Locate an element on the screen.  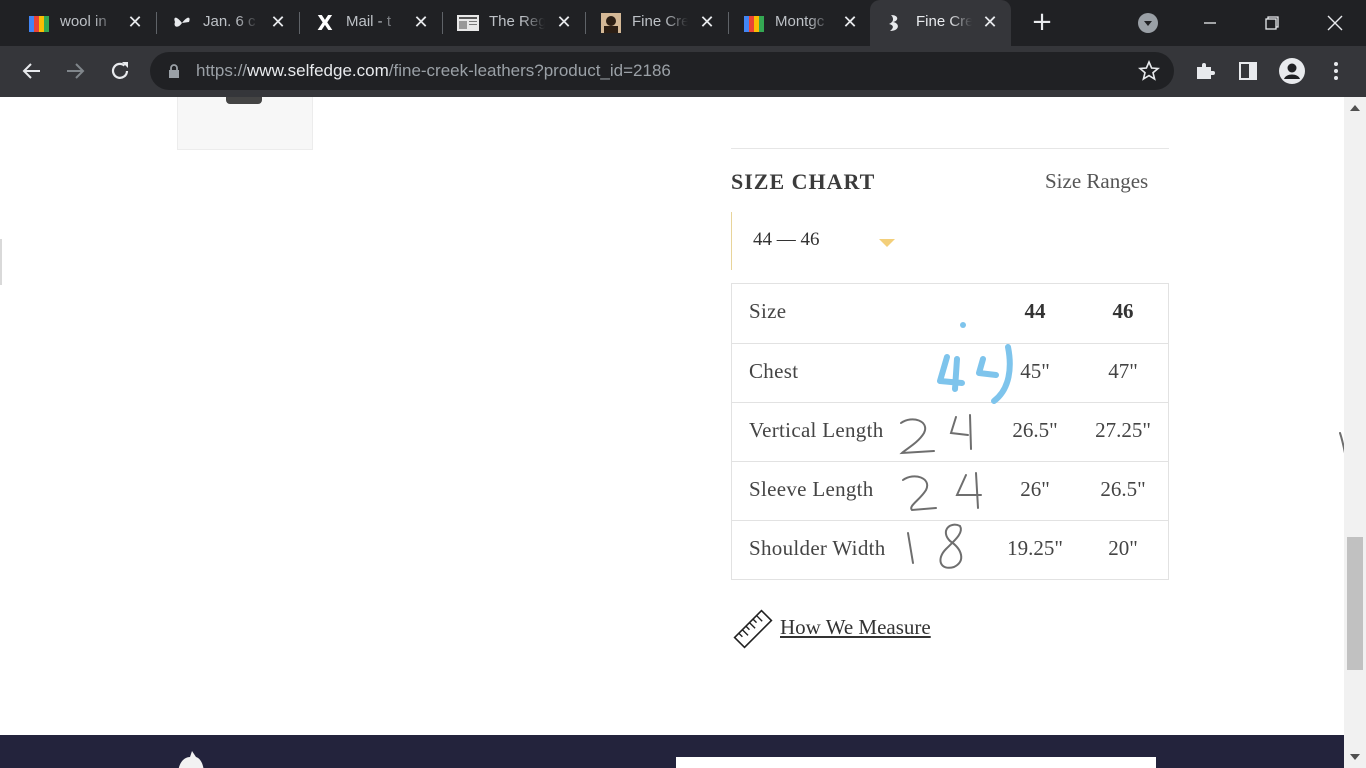
tab-wool: wool in ✕ is located at coordinates (85, 23).